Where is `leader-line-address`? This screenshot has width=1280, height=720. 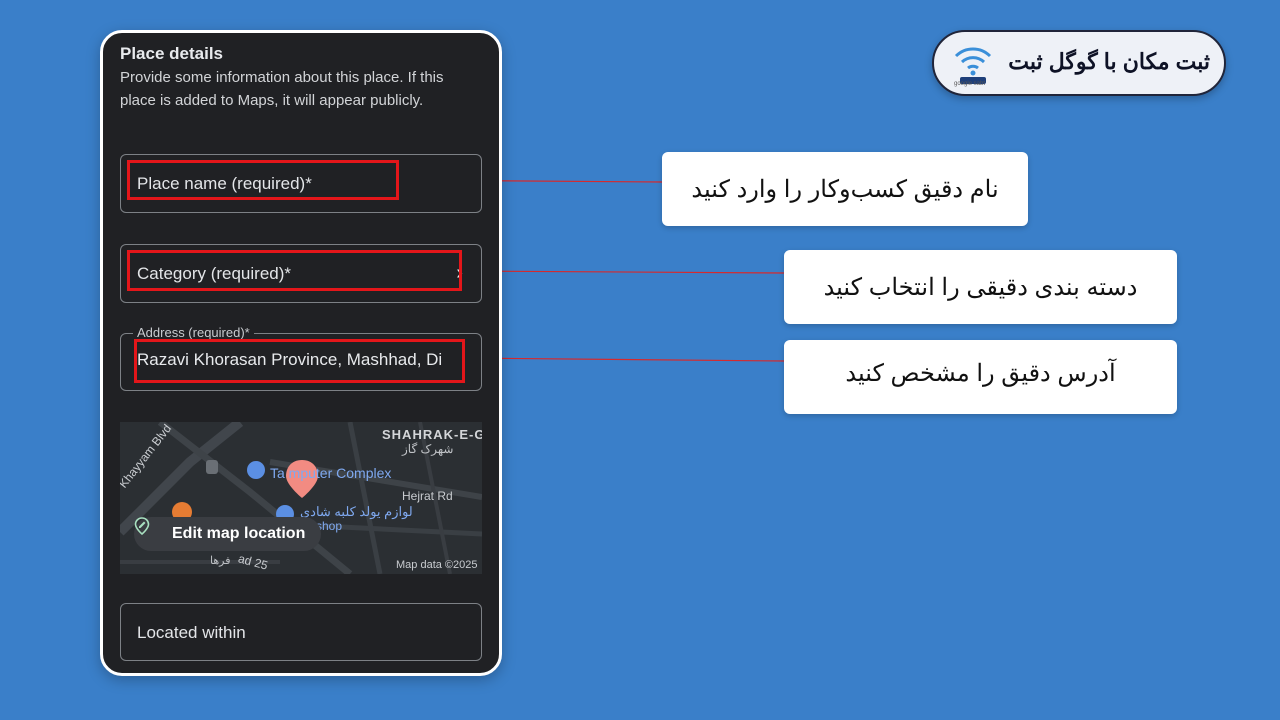 leader-line-address is located at coordinates (623, 359).